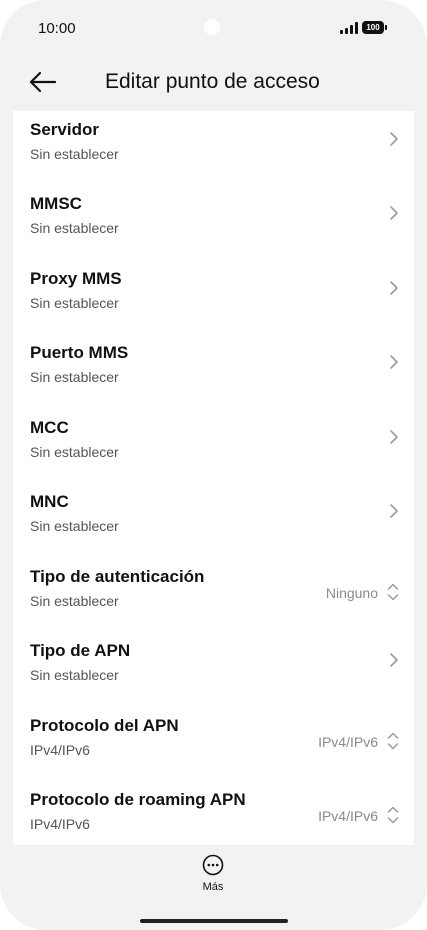 The width and height of the screenshot is (427, 930). What do you see at coordinates (351, 593) in the screenshot?
I see `setting-value: Ninguno` at bounding box center [351, 593].